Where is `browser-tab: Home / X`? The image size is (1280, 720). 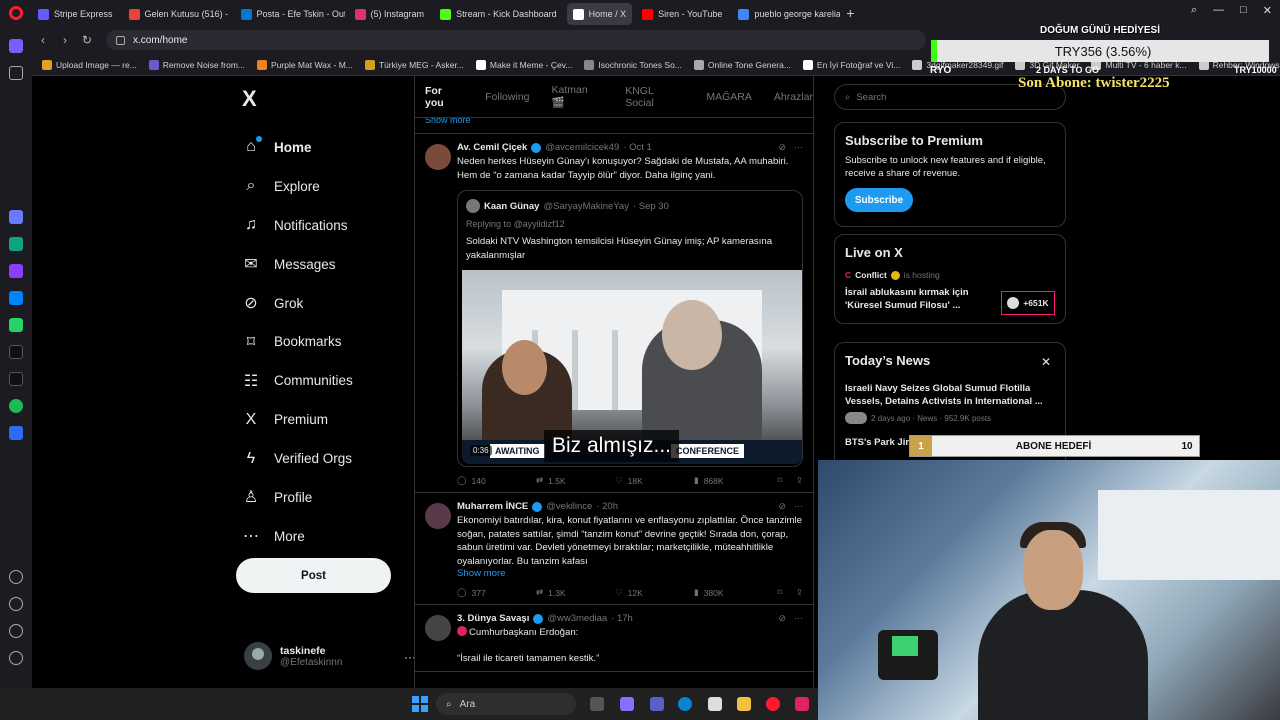 browser-tab: Home / X is located at coordinates (599, 14).